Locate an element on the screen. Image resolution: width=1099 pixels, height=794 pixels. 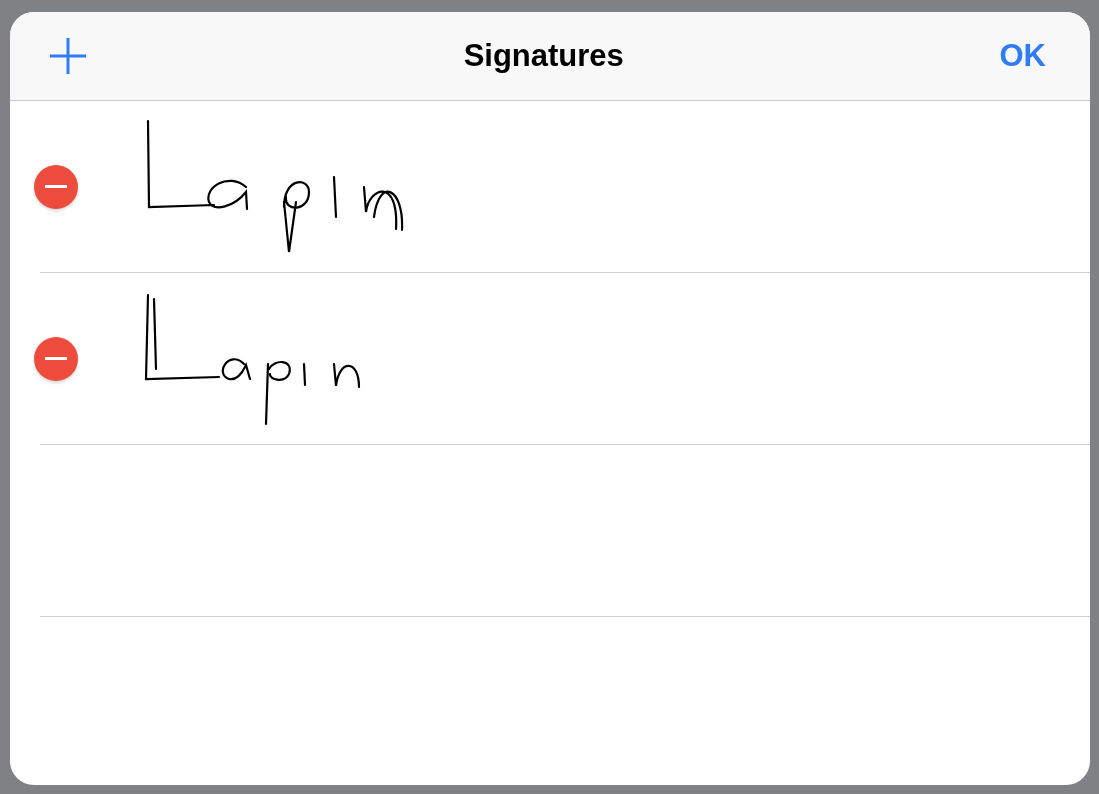
ok-button: OK is located at coordinates (1022, 56).